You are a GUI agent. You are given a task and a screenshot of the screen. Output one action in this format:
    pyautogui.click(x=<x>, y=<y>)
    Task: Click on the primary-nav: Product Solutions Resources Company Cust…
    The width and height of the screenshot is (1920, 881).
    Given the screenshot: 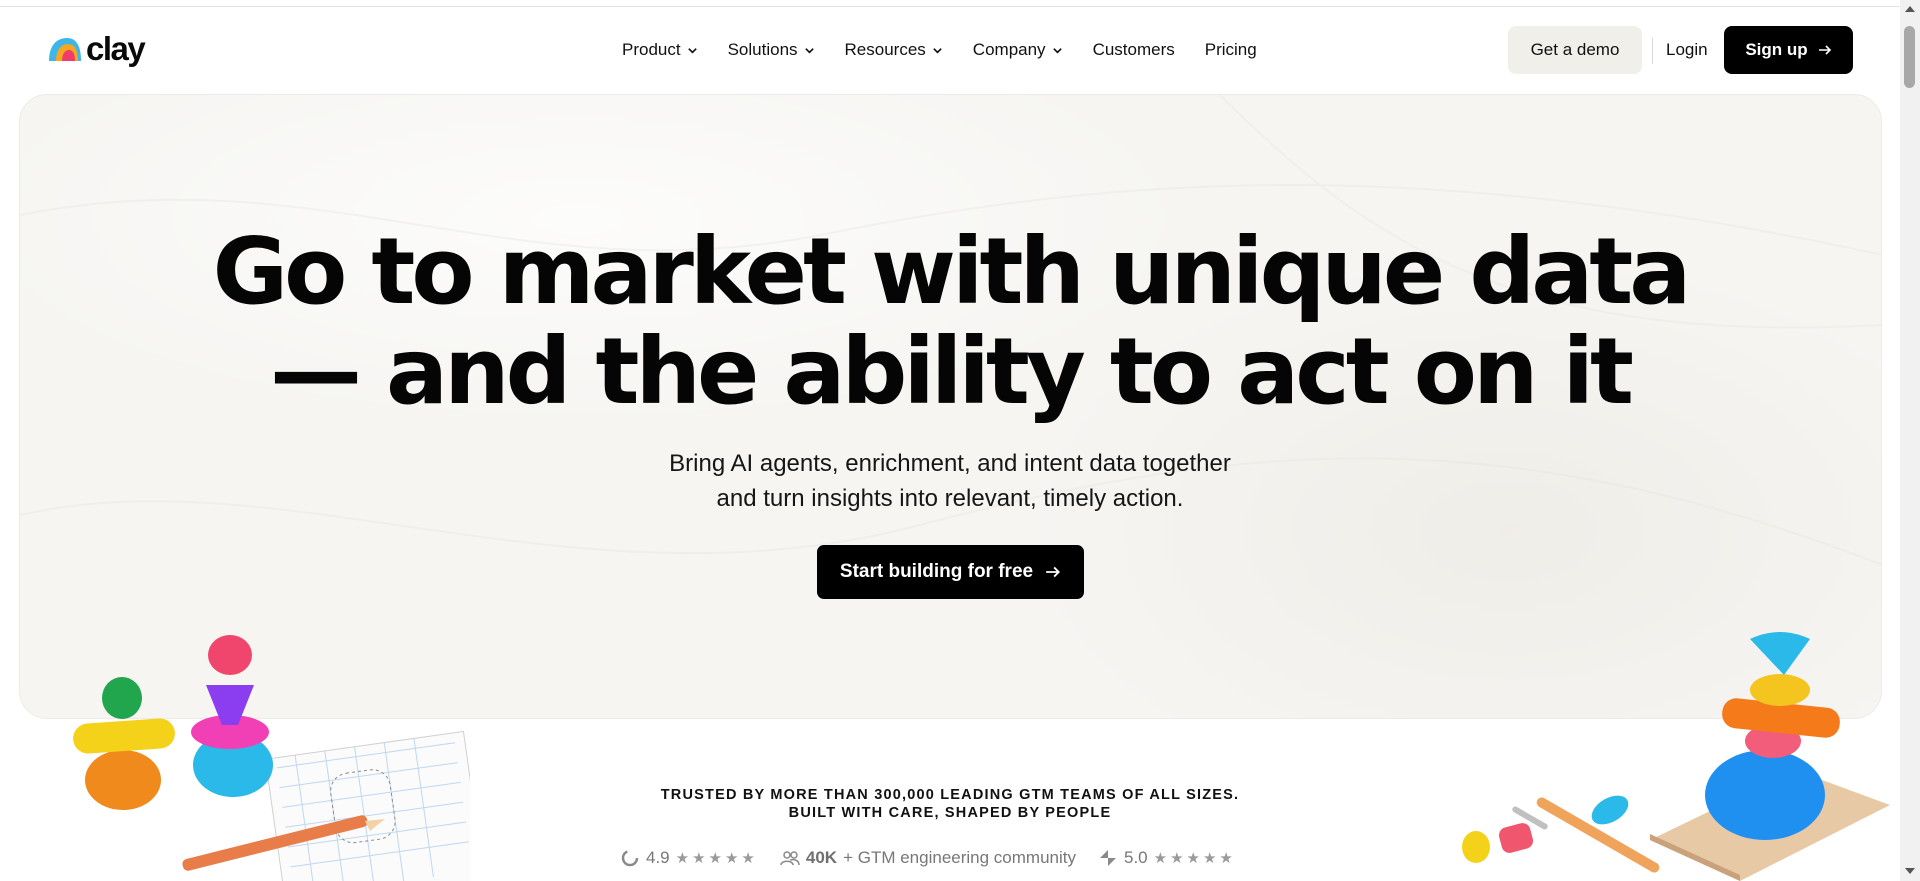 What is the action you would take?
    pyautogui.click(x=954, y=50)
    